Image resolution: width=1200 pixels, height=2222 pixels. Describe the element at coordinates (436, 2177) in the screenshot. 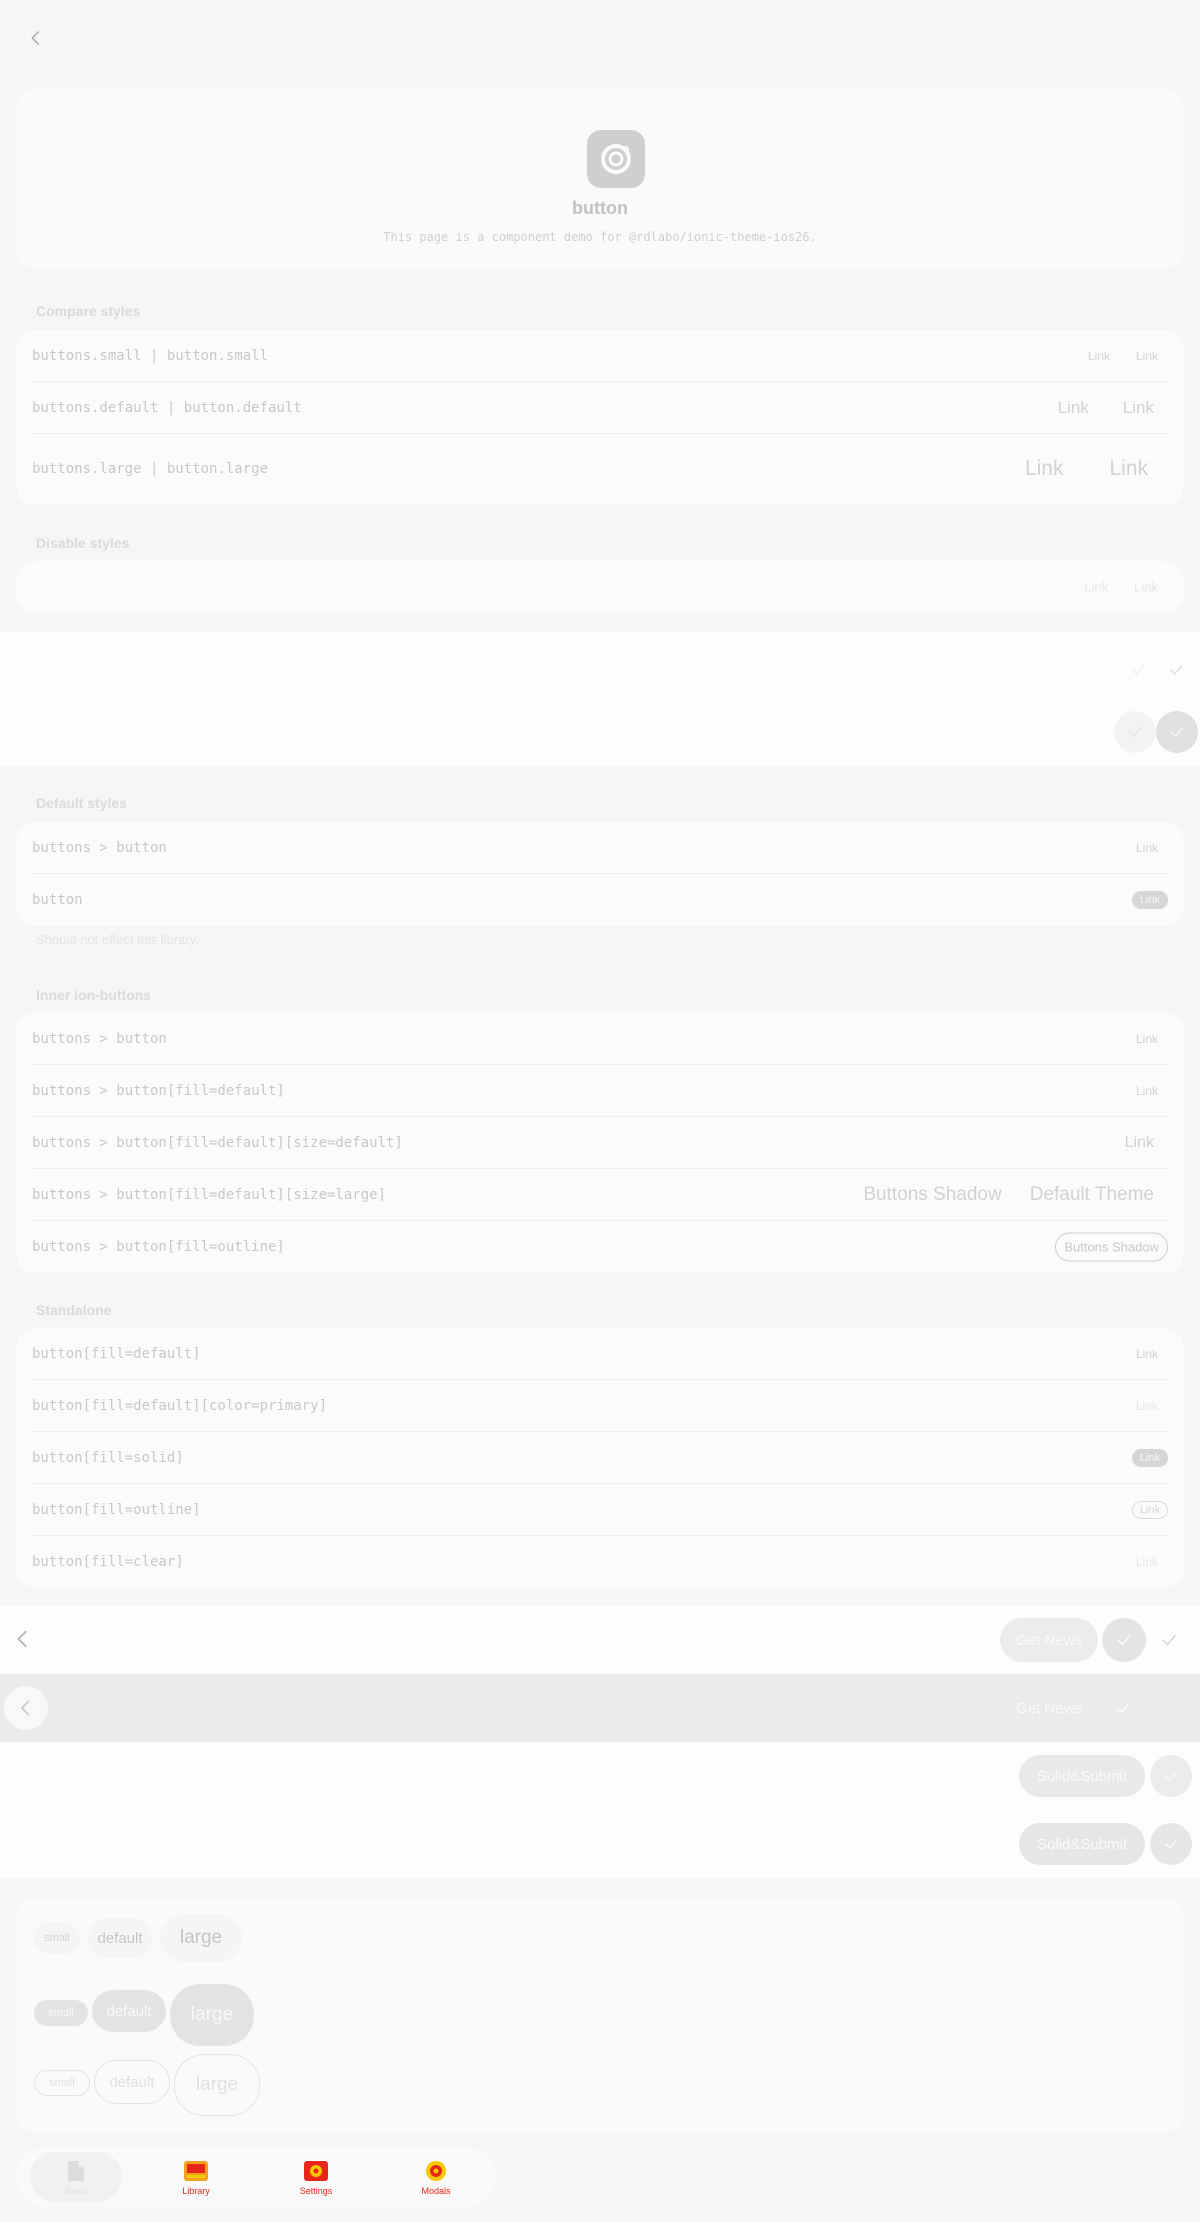

I see `tab-modals: Modals` at that location.